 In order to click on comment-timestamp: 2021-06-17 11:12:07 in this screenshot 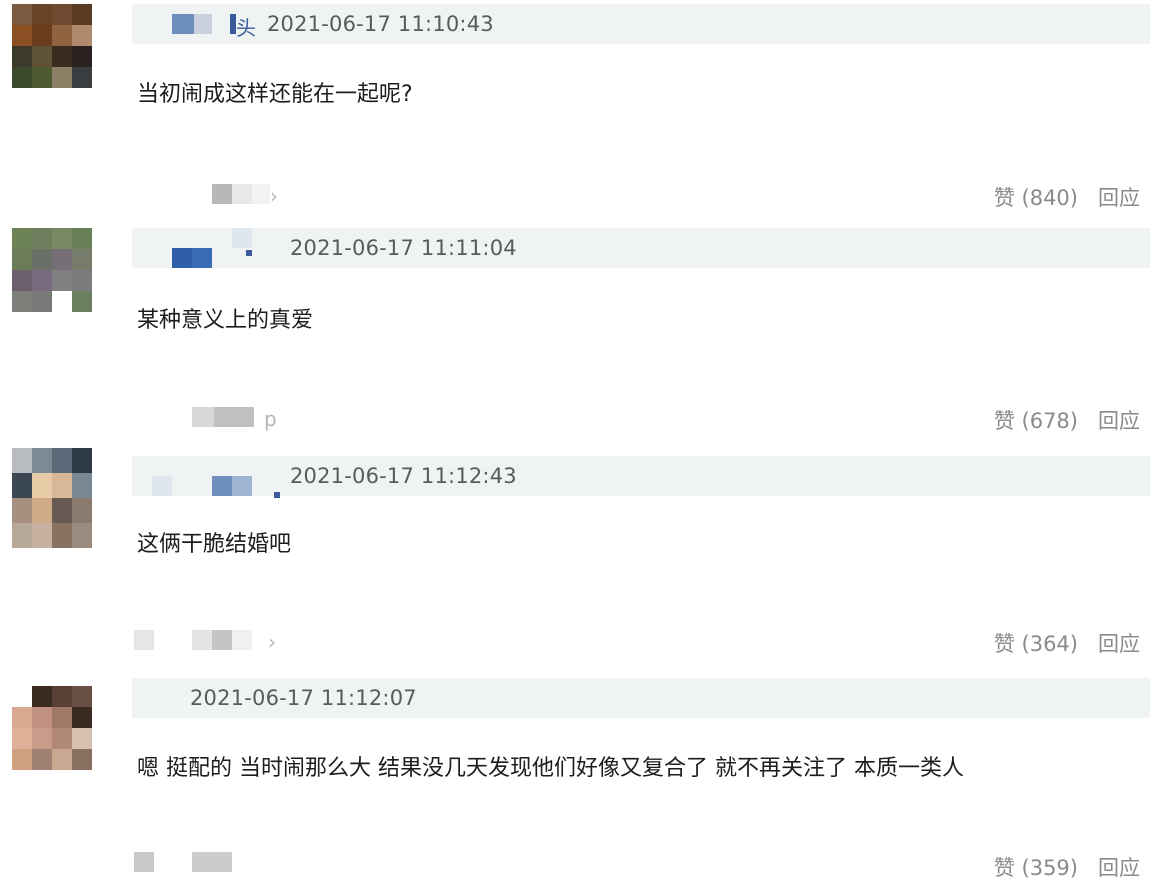, I will do `click(303, 698)`.